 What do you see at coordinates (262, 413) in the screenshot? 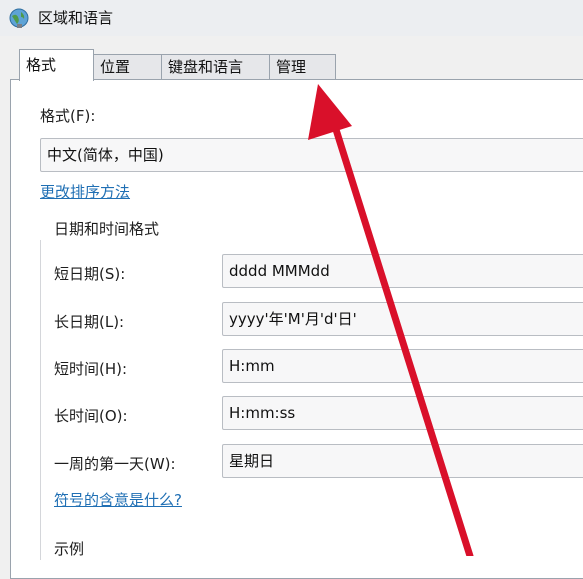
I see `long-time-value: H:mm:ss` at bounding box center [262, 413].